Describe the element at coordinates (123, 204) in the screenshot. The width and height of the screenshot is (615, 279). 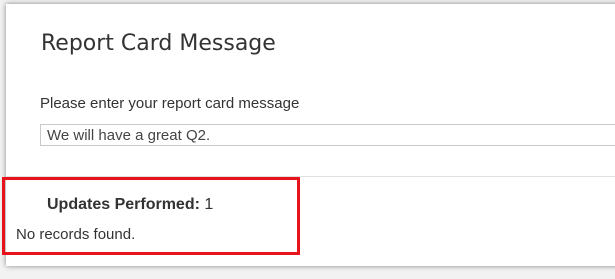
I see `updates-performed-label: Updates Performed:` at that location.